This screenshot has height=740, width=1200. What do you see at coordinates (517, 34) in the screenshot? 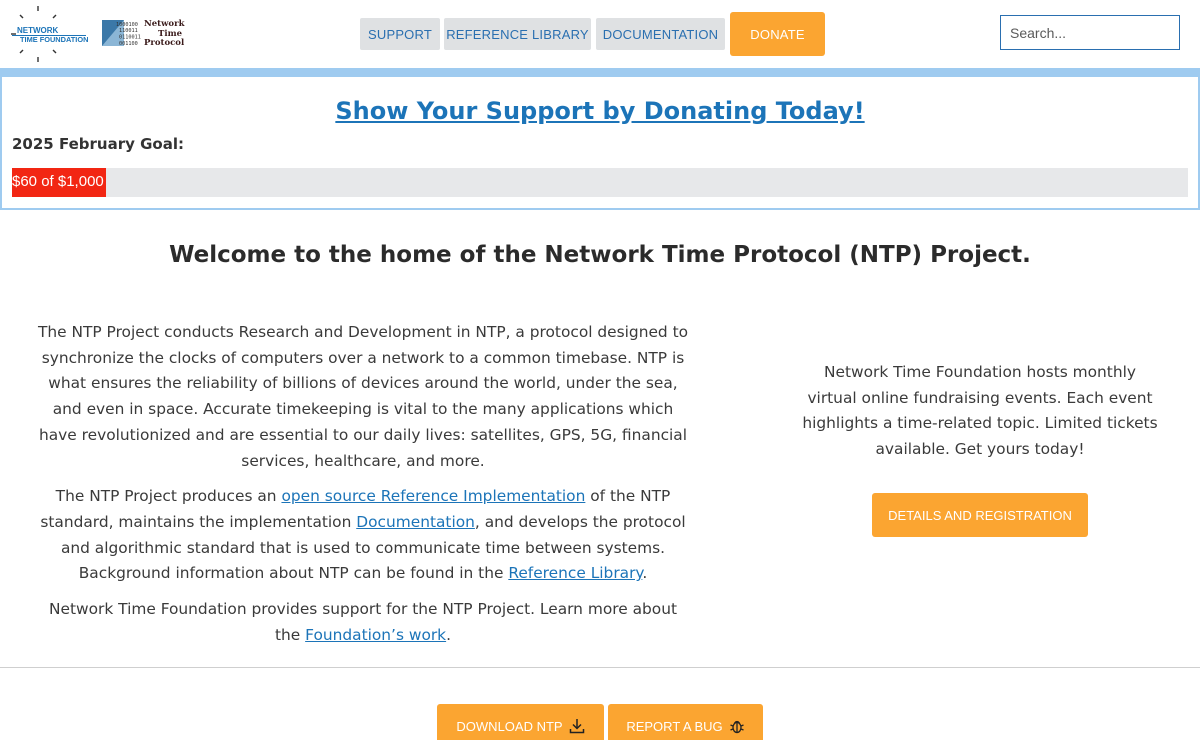
I see `nav-reference-library-button: REFERENCE LIBRARY` at bounding box center [517, 34].